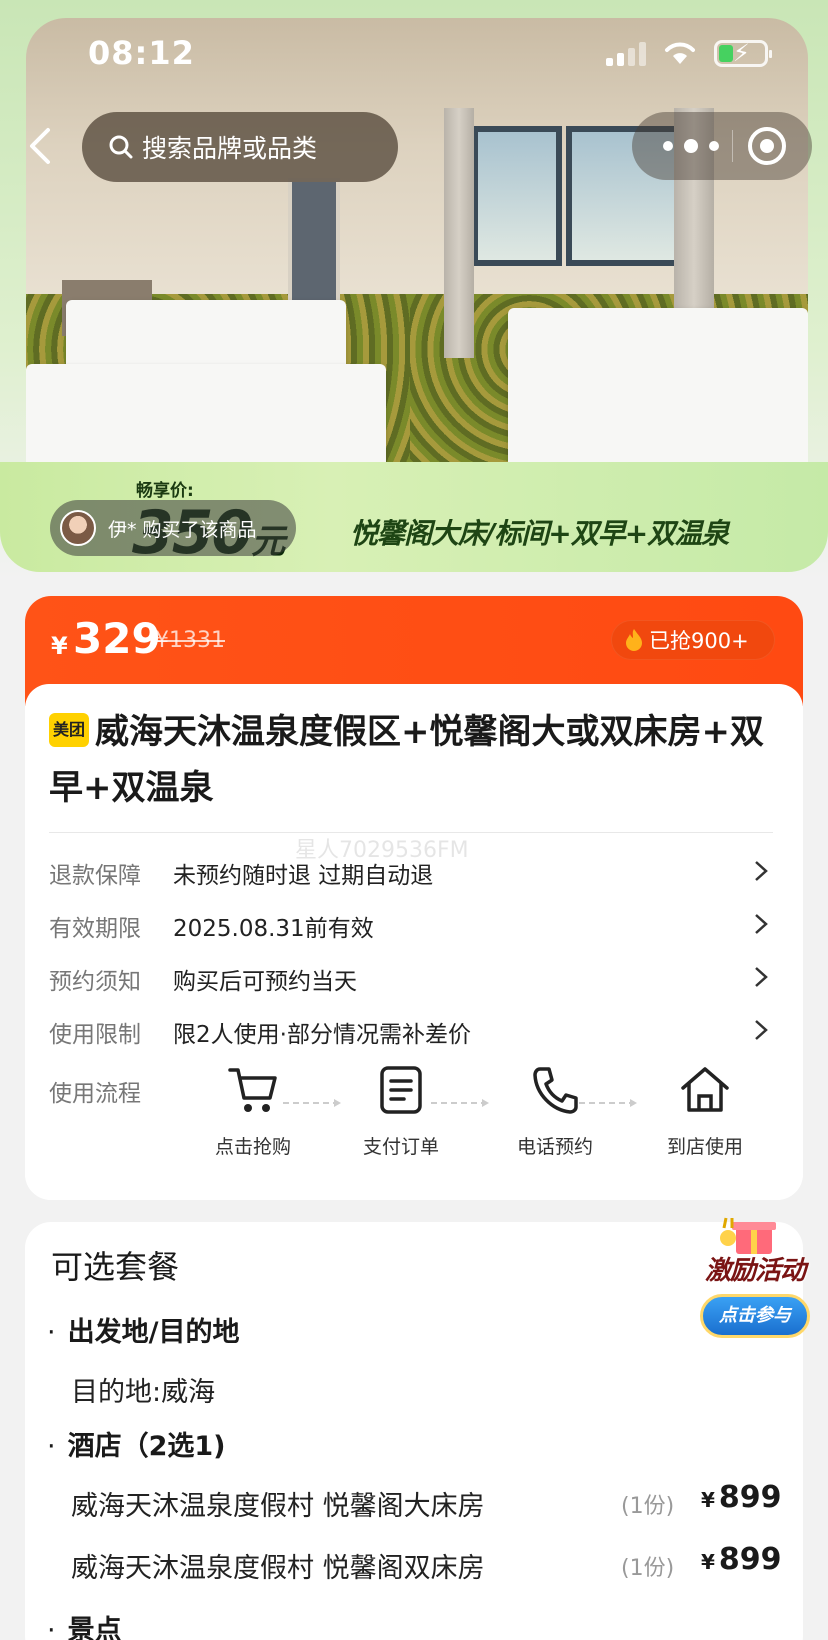  I want to click on flow-step-visit: 到店使用, so click(705, 1111).